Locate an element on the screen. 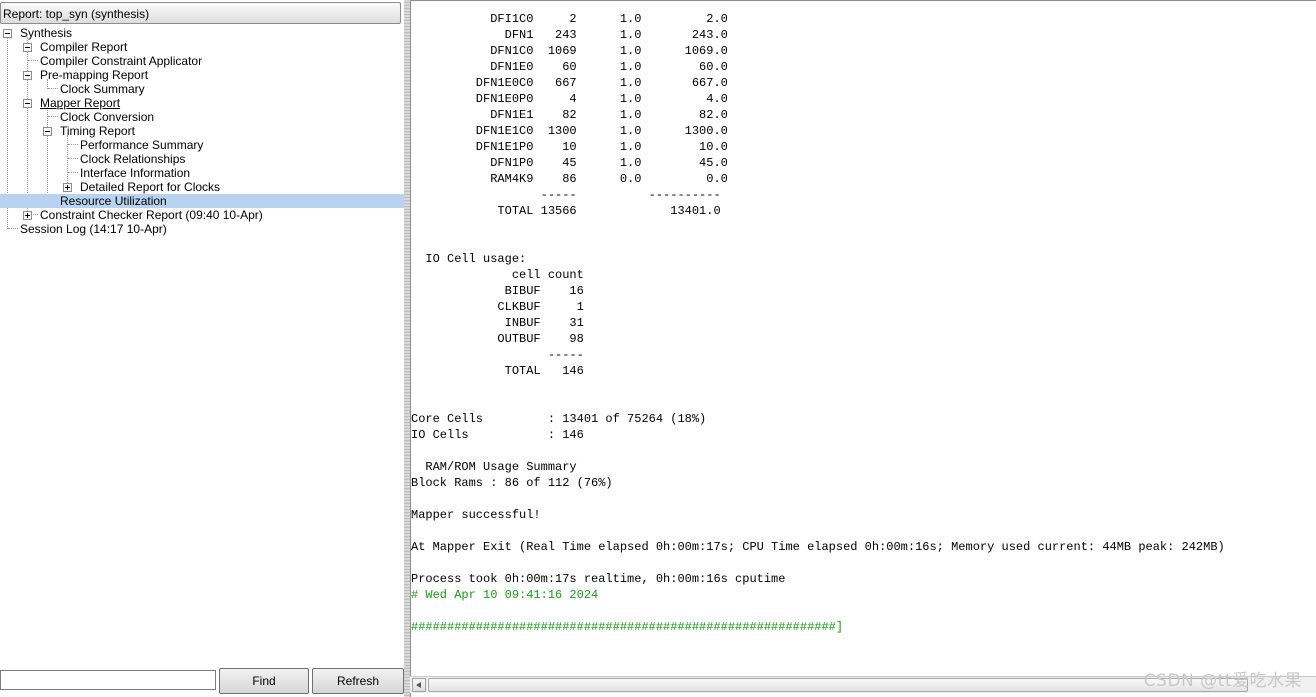 Image resolution: width=1316 pixels, height=697 pixels. log-line: DFN1P0 45 1.0 45.0 is located at coordinates (569, 163).